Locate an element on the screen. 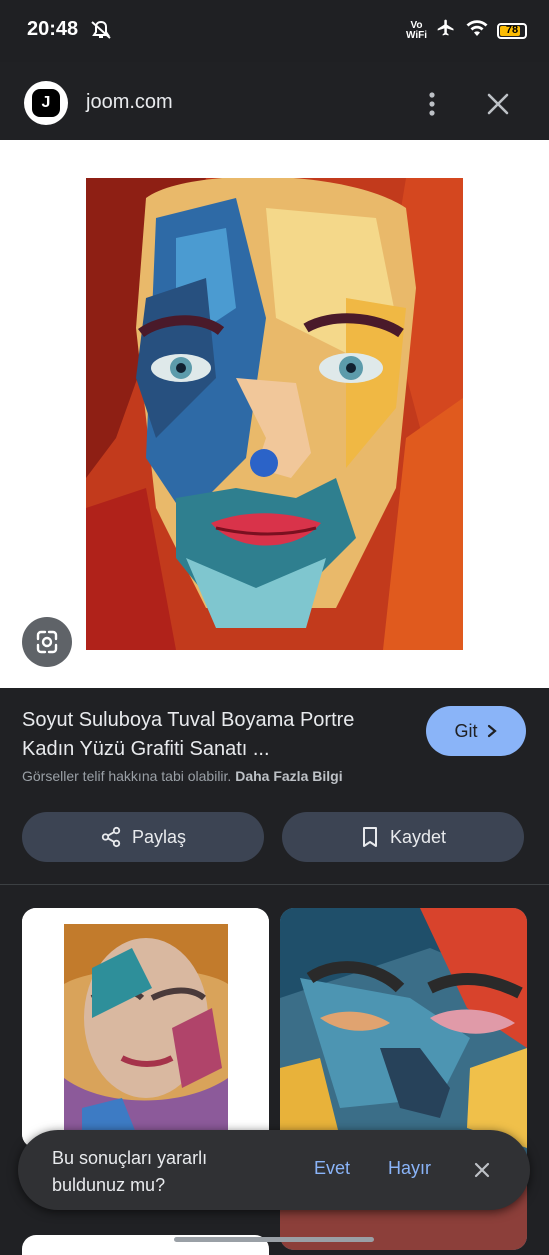 This screenshot has height=1255, width=549. share-label: Paylaş is located at coordinates (159, 836).